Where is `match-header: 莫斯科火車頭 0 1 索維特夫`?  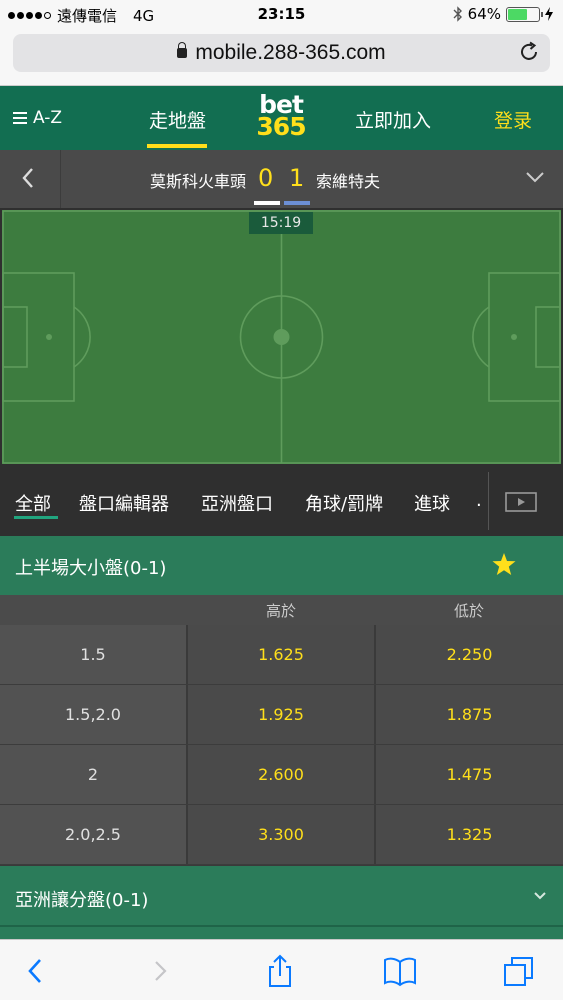 match-header: 莫斯科火車頭 0 1 索維特夫 is located at coordinates (281, 179).